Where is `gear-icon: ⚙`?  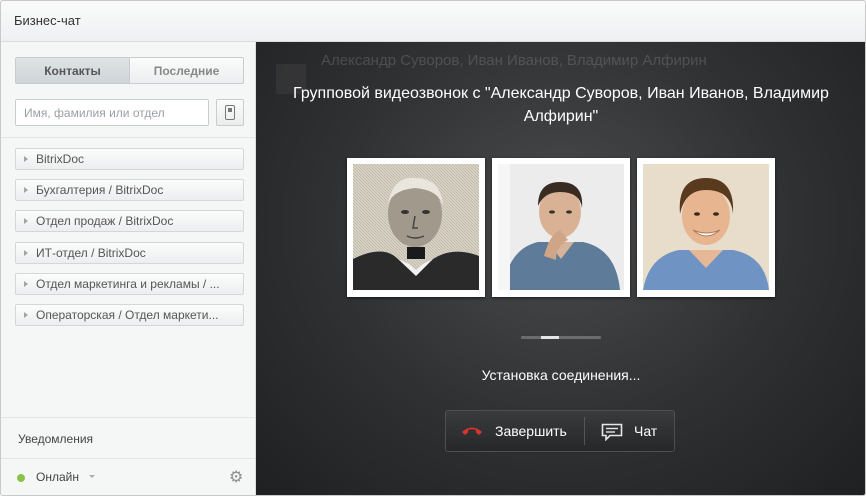 gear-icon: ⚙ is located at coordinates (236, 478).